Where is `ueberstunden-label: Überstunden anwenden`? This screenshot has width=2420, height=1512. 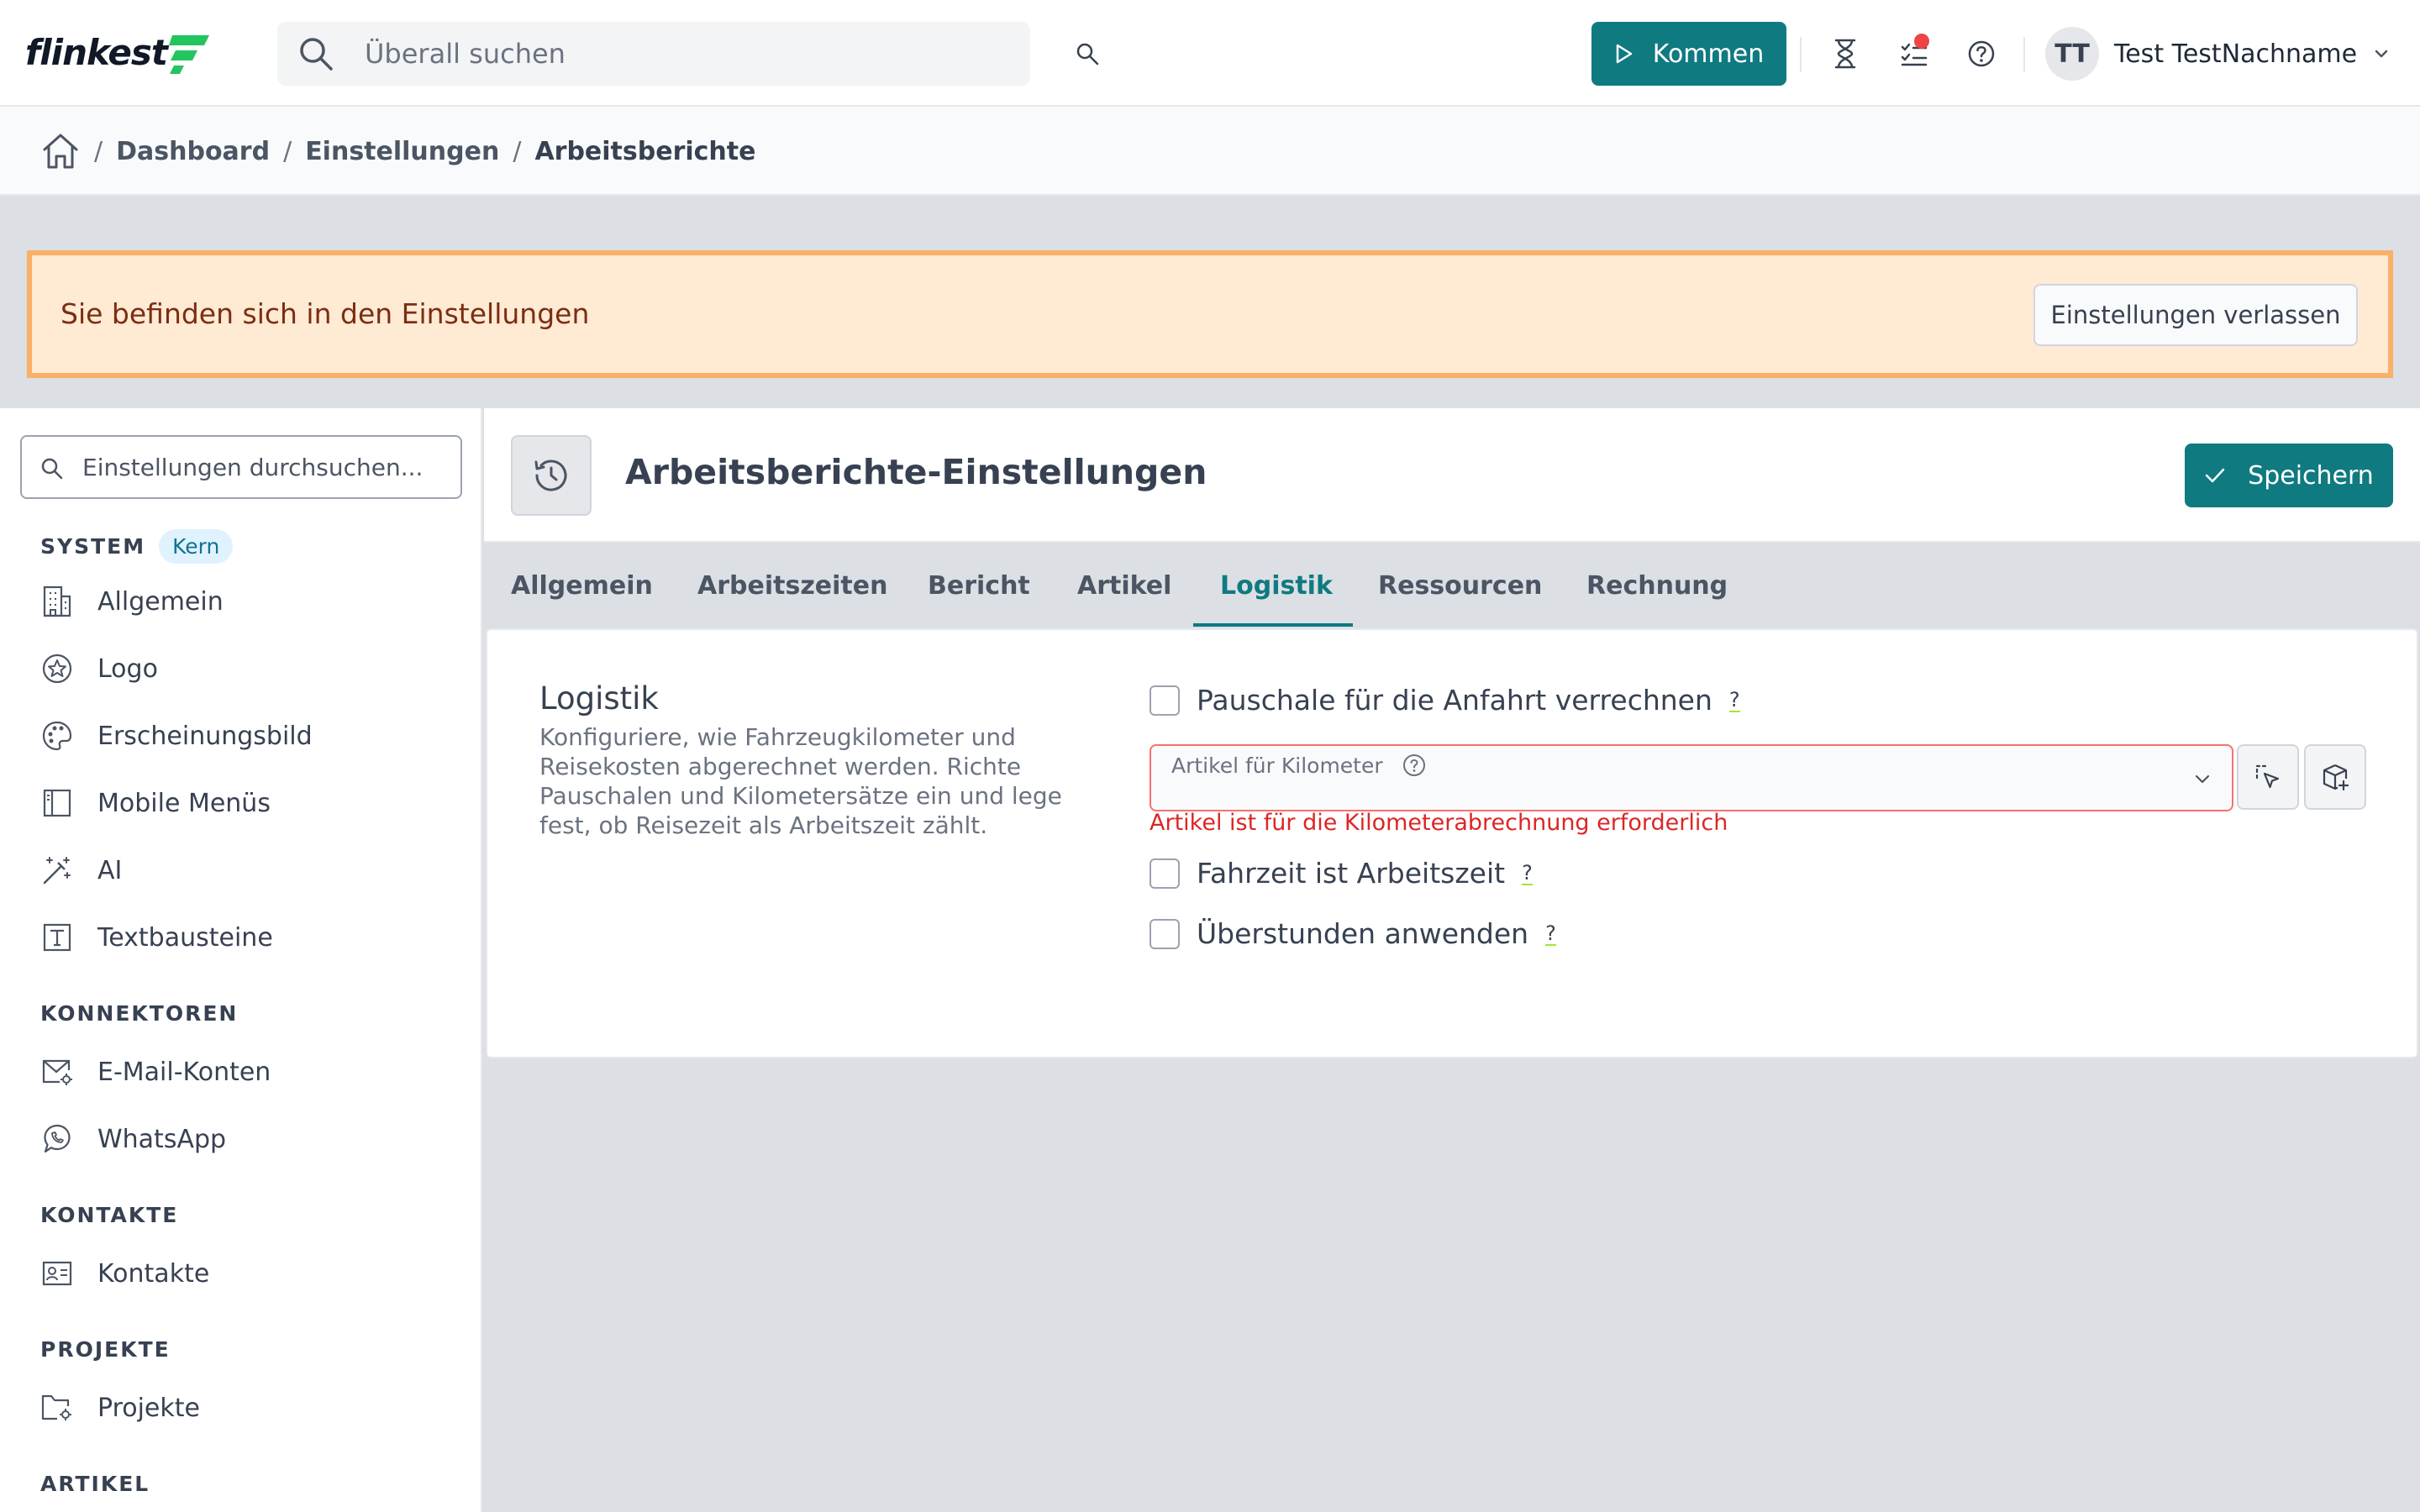
ueberstunden-label: Überstunden anwenden is located at coordinates (1363, 933).